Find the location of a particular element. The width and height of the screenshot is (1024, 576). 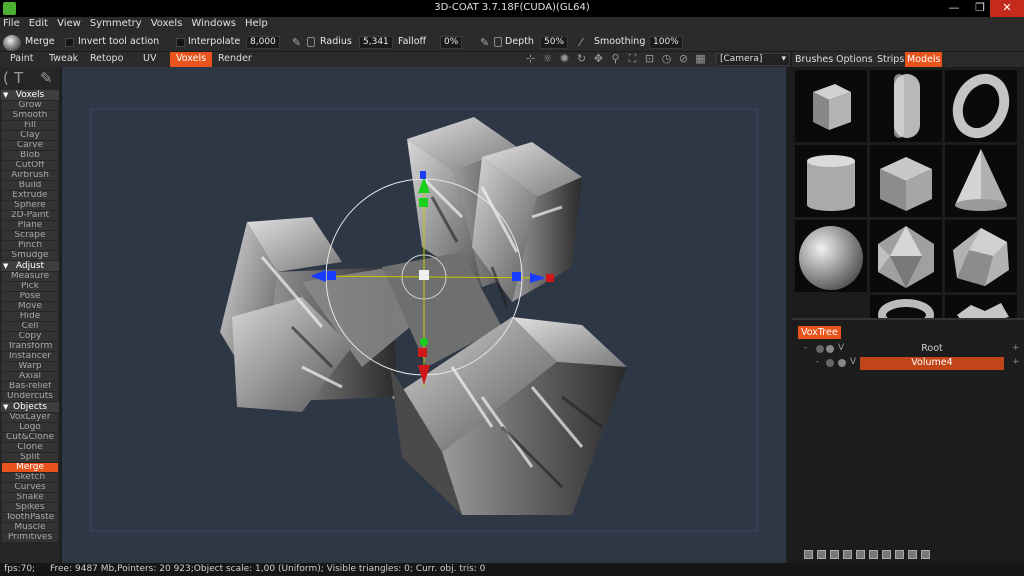

tool-carve: Carve is located at coordinates (30, 145).